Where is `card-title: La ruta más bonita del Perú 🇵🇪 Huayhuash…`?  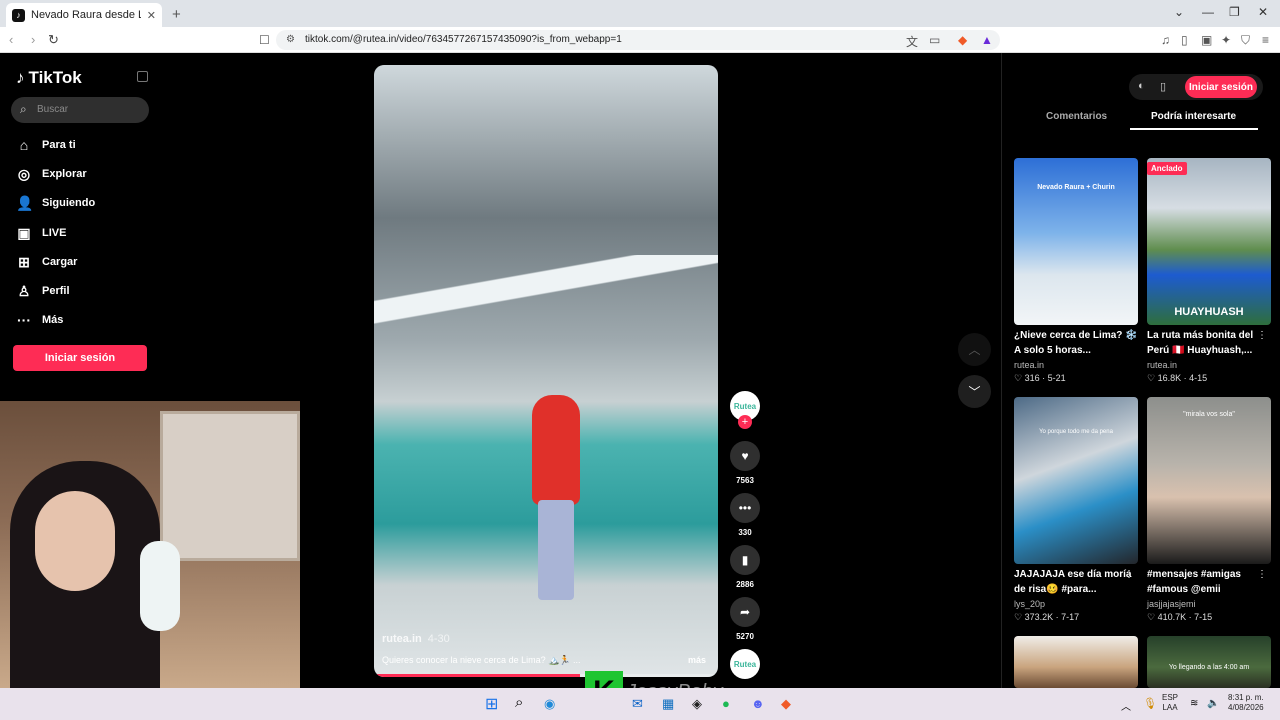 card-title: La ruta más bonita del Perú 🇵🇪 Huayhuash… is located at coordinates (1200, 343).